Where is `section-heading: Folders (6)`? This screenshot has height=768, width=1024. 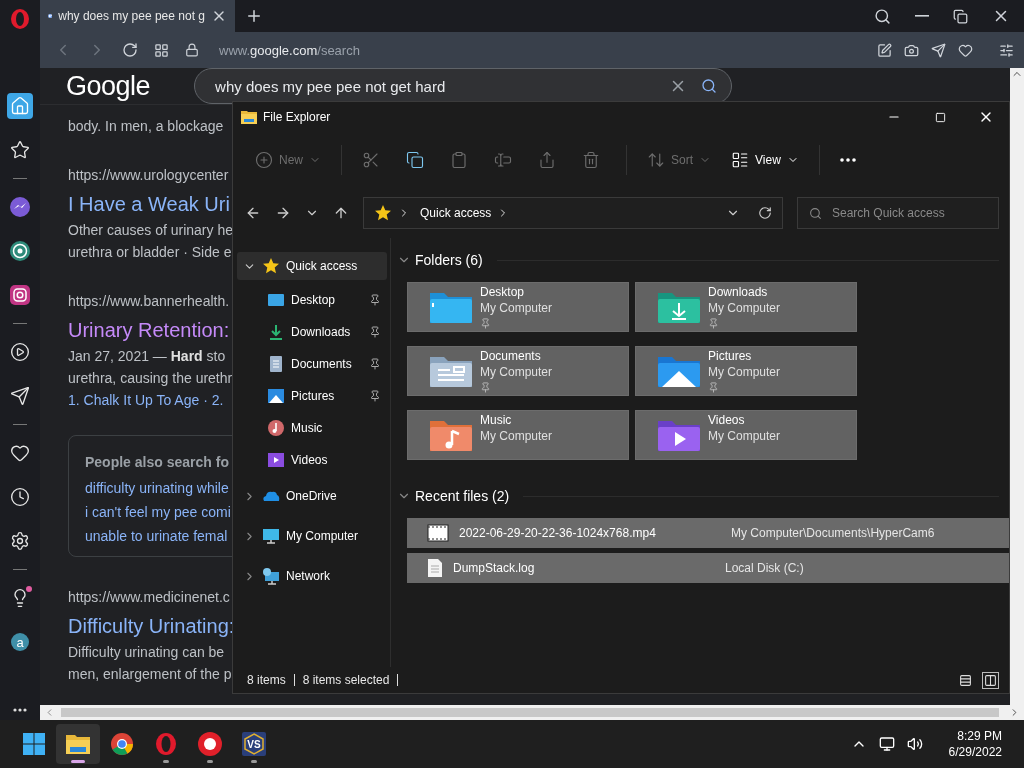
section-heading: Folders (6) is located at coordinates (449, 260).